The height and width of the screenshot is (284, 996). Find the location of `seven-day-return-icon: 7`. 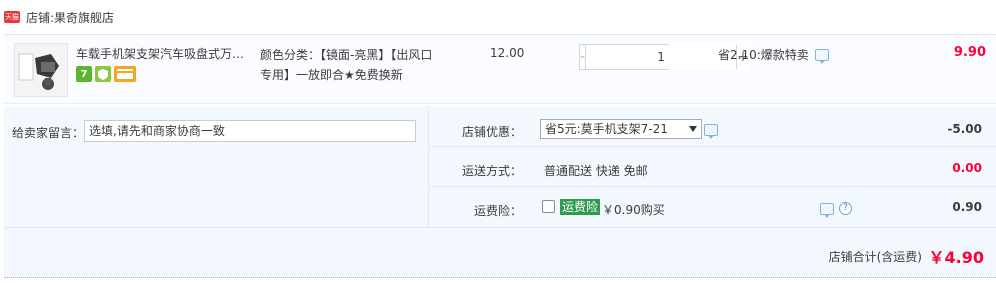

seven-day-return-icon: 7 is located at coordinates (84, 74).